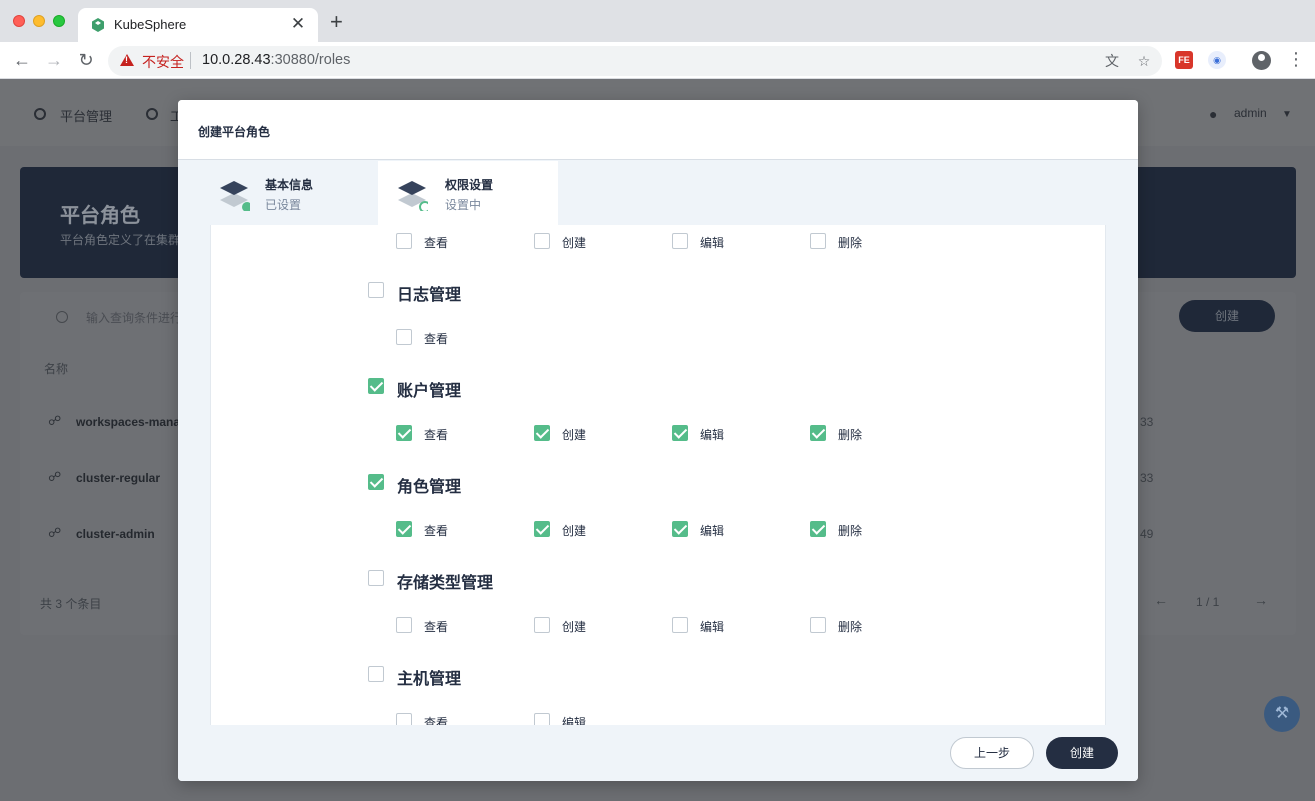 The width and height of the screenshot is (1315, 801). I want to click on group-checkbox-storage-class, so click(376, 578).